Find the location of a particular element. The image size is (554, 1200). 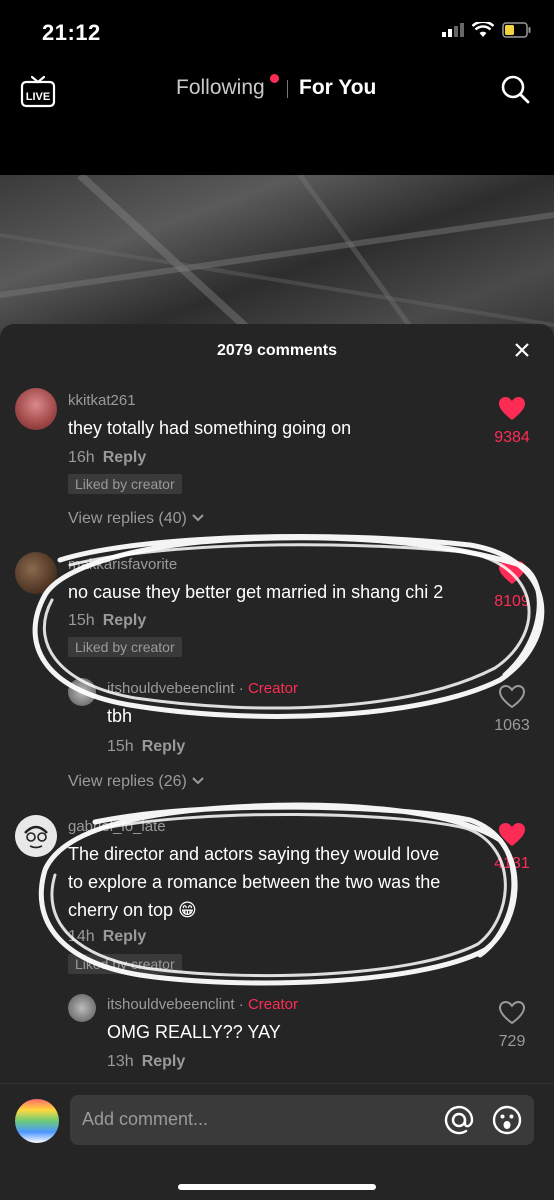

reply-meta: 15h Reply is located at coordinates (146, 747).